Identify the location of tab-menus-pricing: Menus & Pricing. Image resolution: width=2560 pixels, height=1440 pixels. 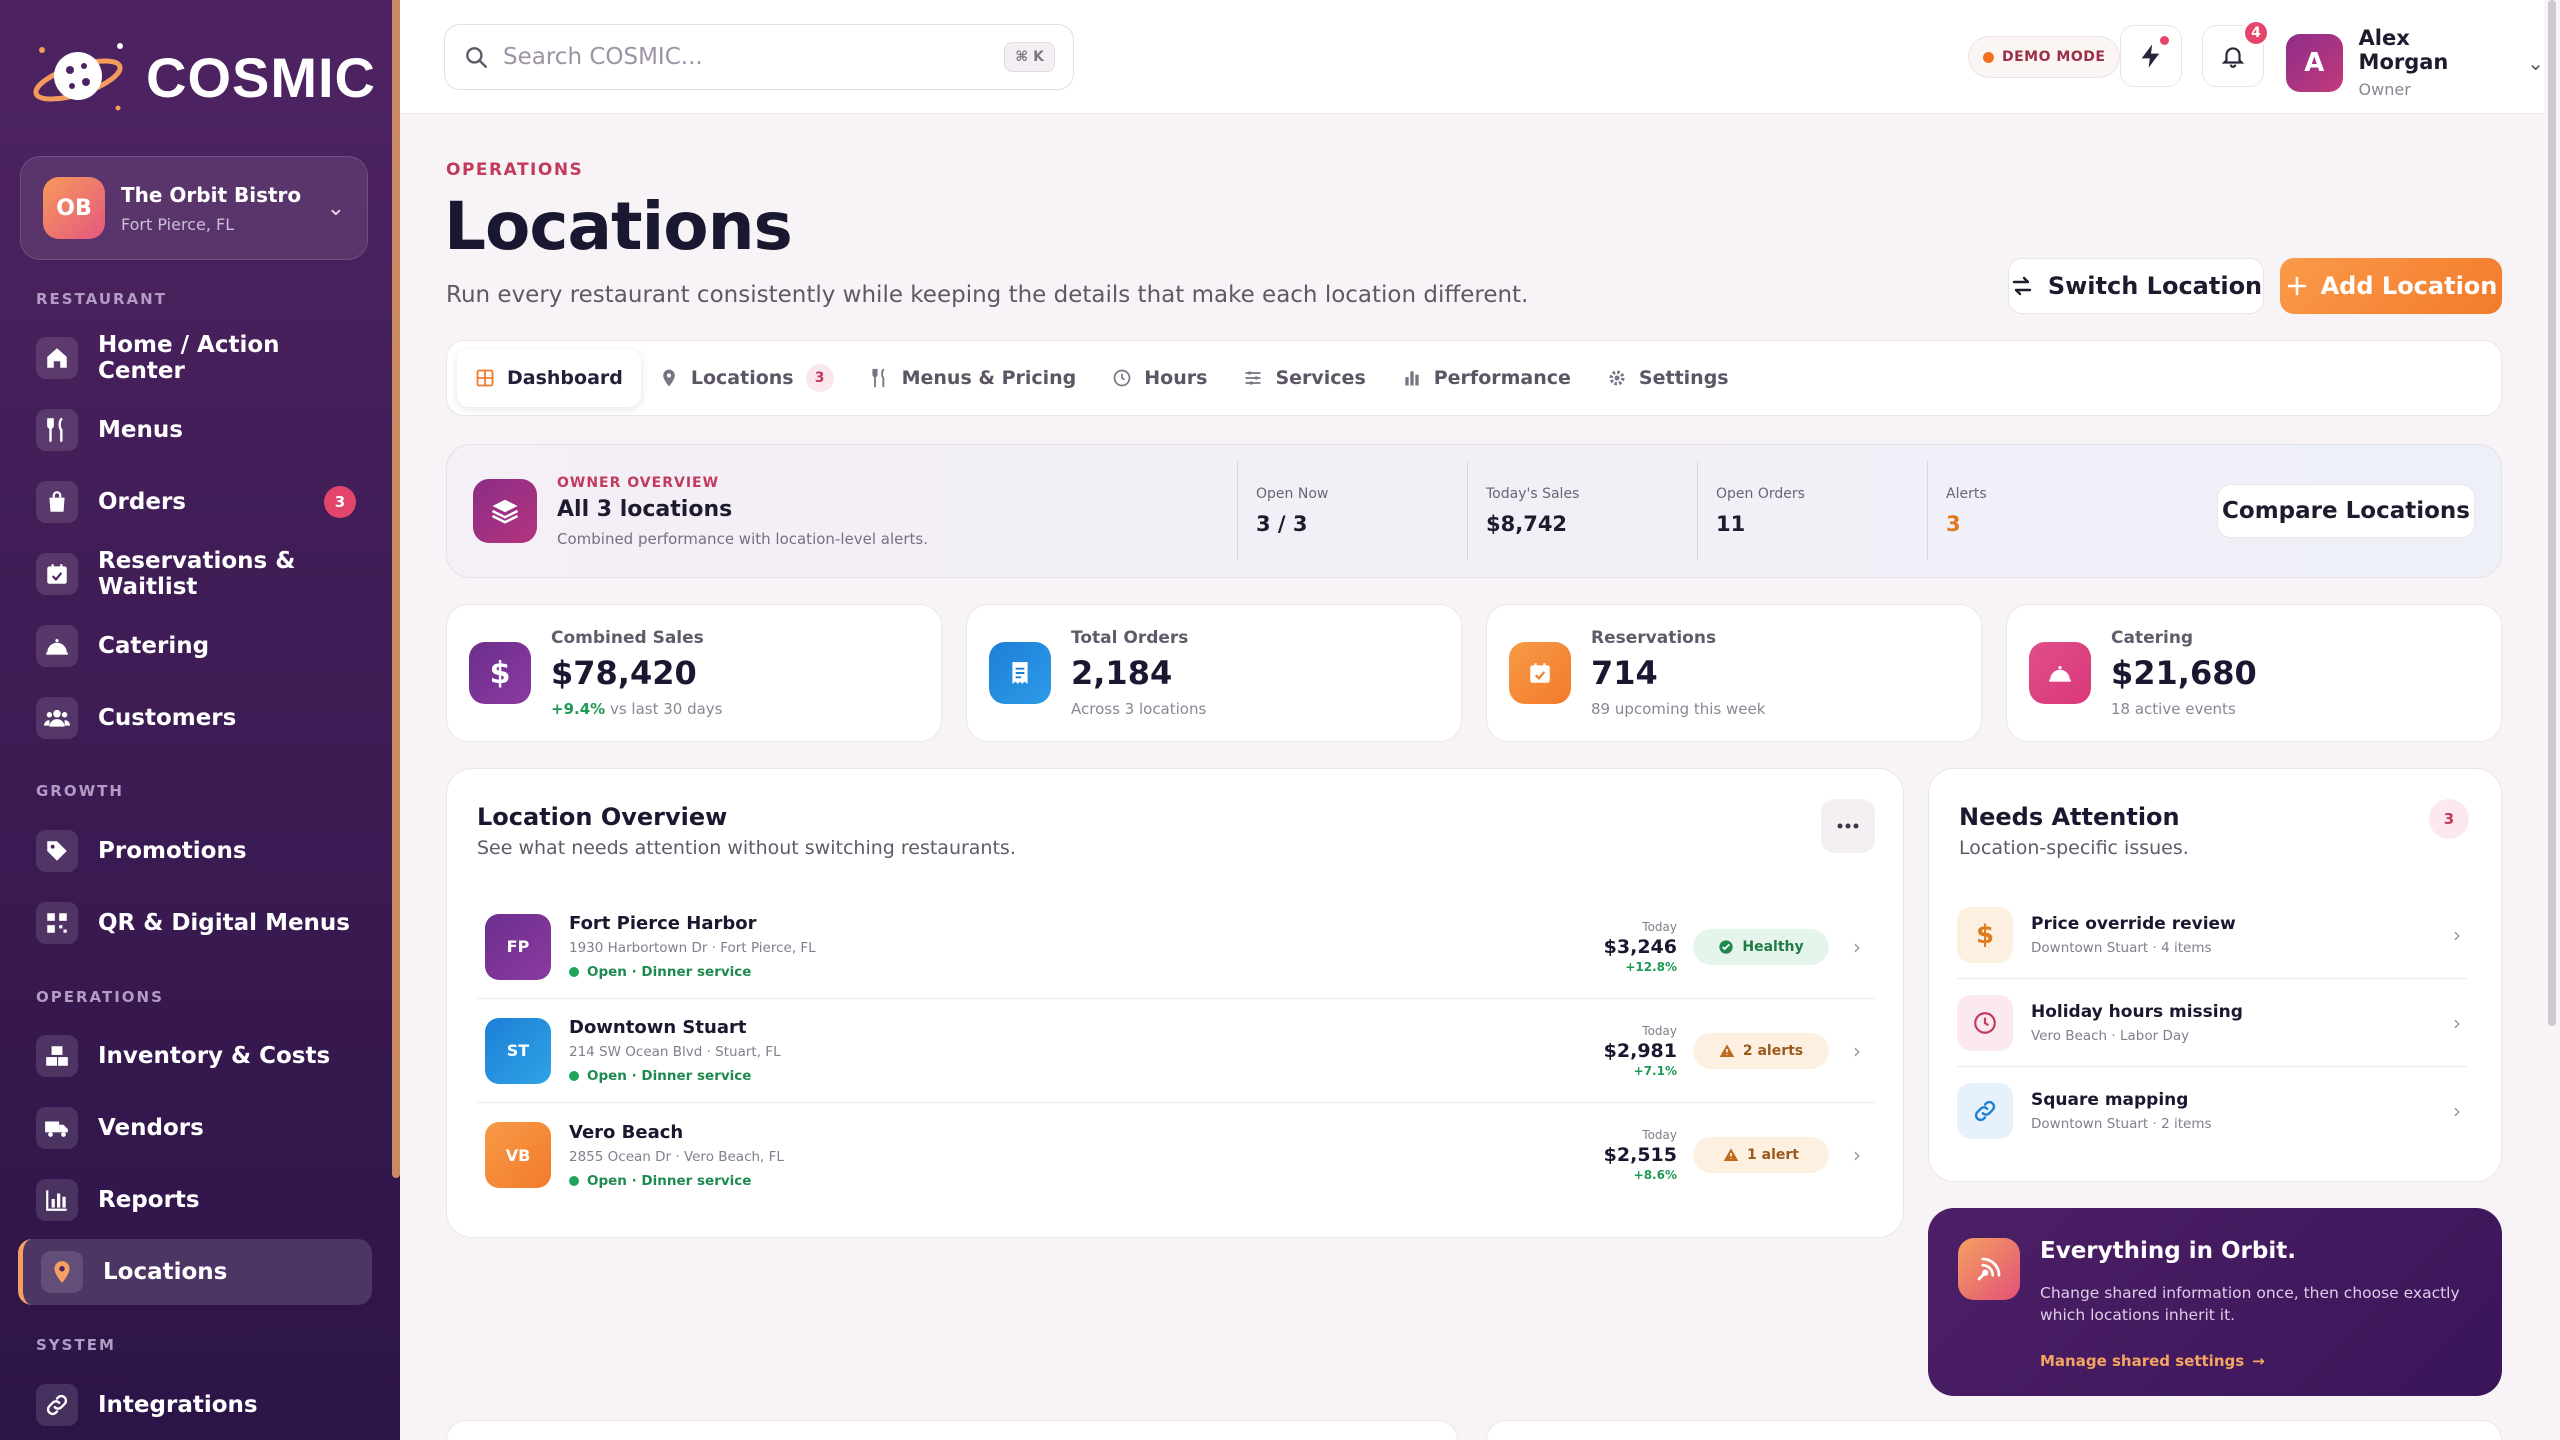
(973, 378).